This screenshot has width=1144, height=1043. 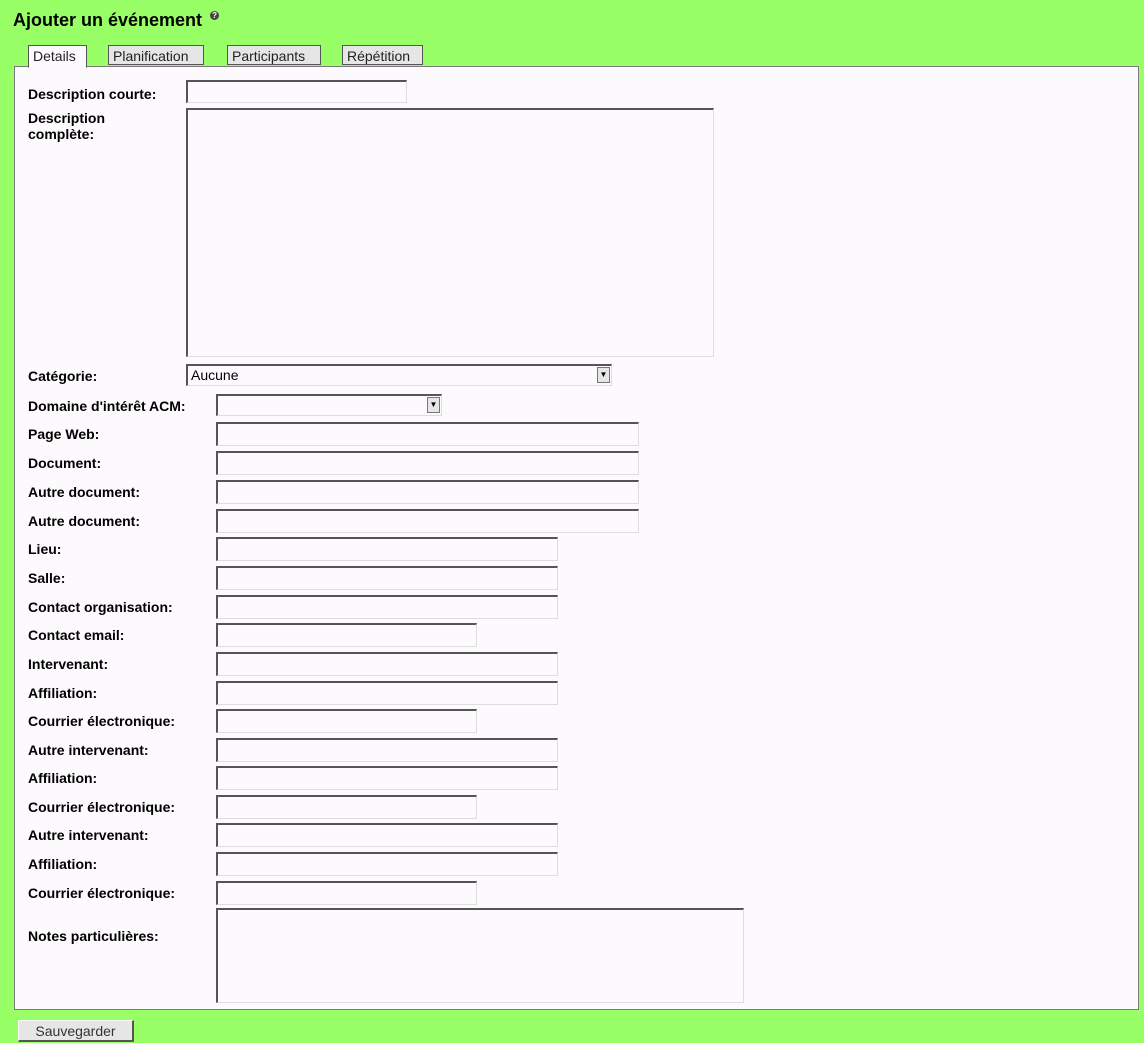 I want to click on email3-label: Courrier électronique:, so click(x=102, y=893).